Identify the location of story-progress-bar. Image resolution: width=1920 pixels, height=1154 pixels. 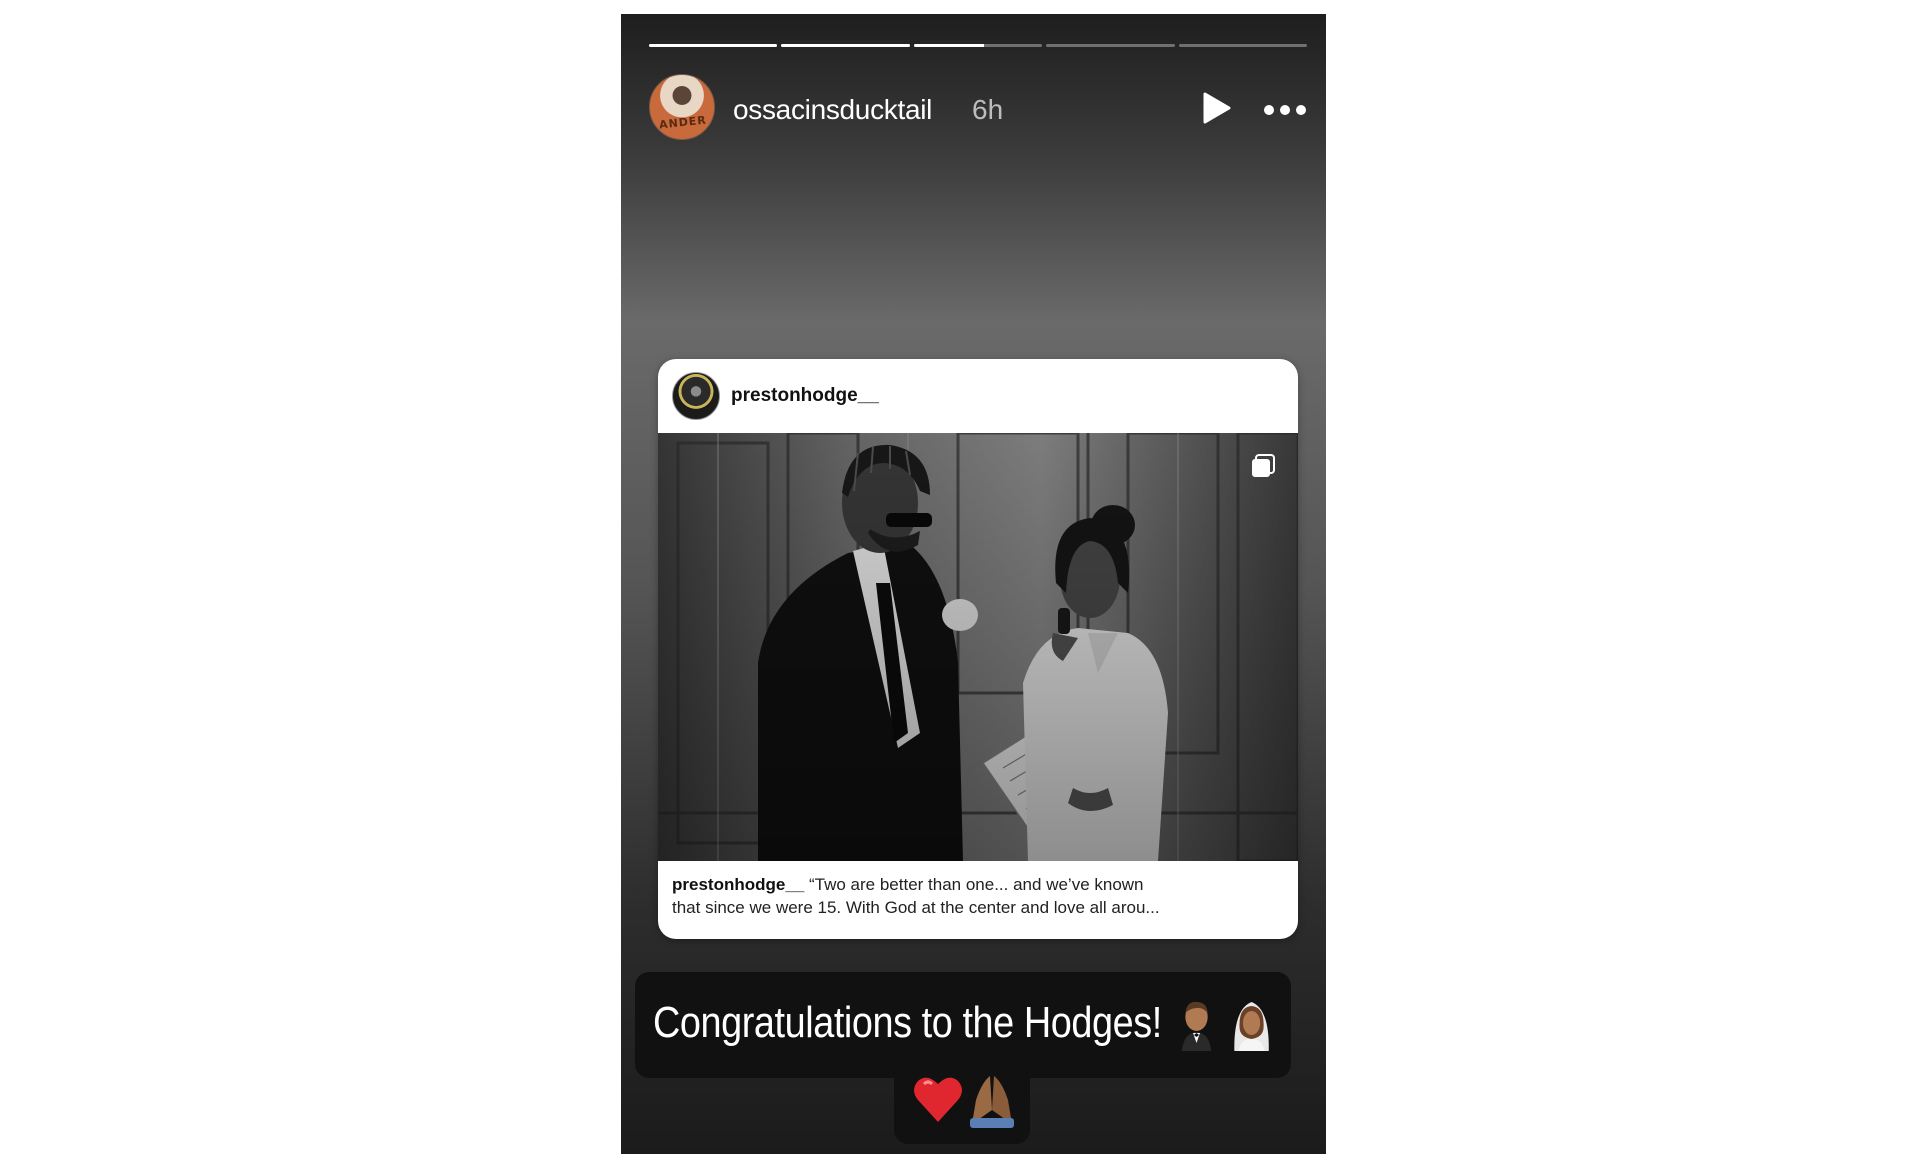
(978, 45).